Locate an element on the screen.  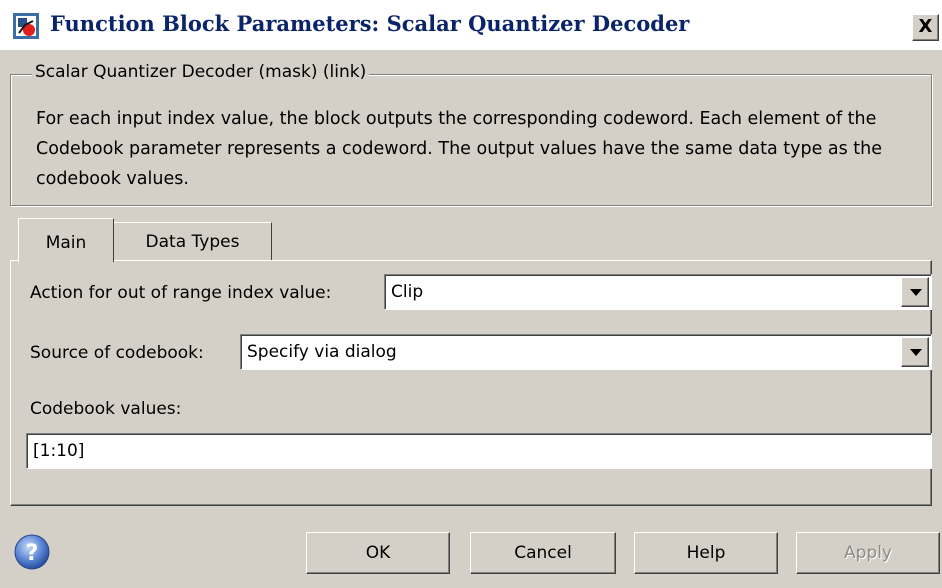
source-dropdown: Specify via dialog is located at coordinates (586, 352).